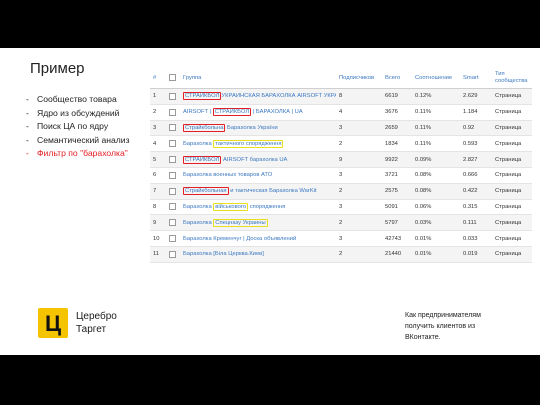 Image resolution: width=540 pixels, height=405 pixels. Describe the element at coordinates (359, 159) in the screenshot. I see `cell-subscribers: 9` at that location.